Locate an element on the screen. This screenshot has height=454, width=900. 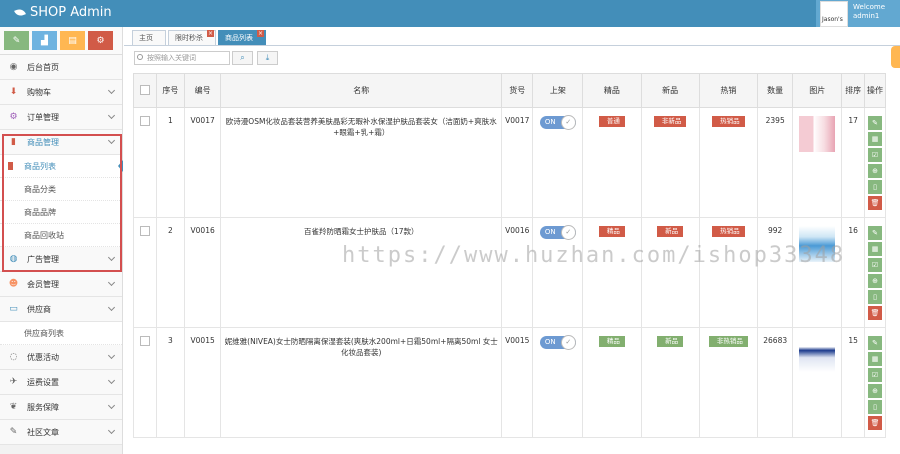
best-cell: 普通 is located at coordinates (612, 162).